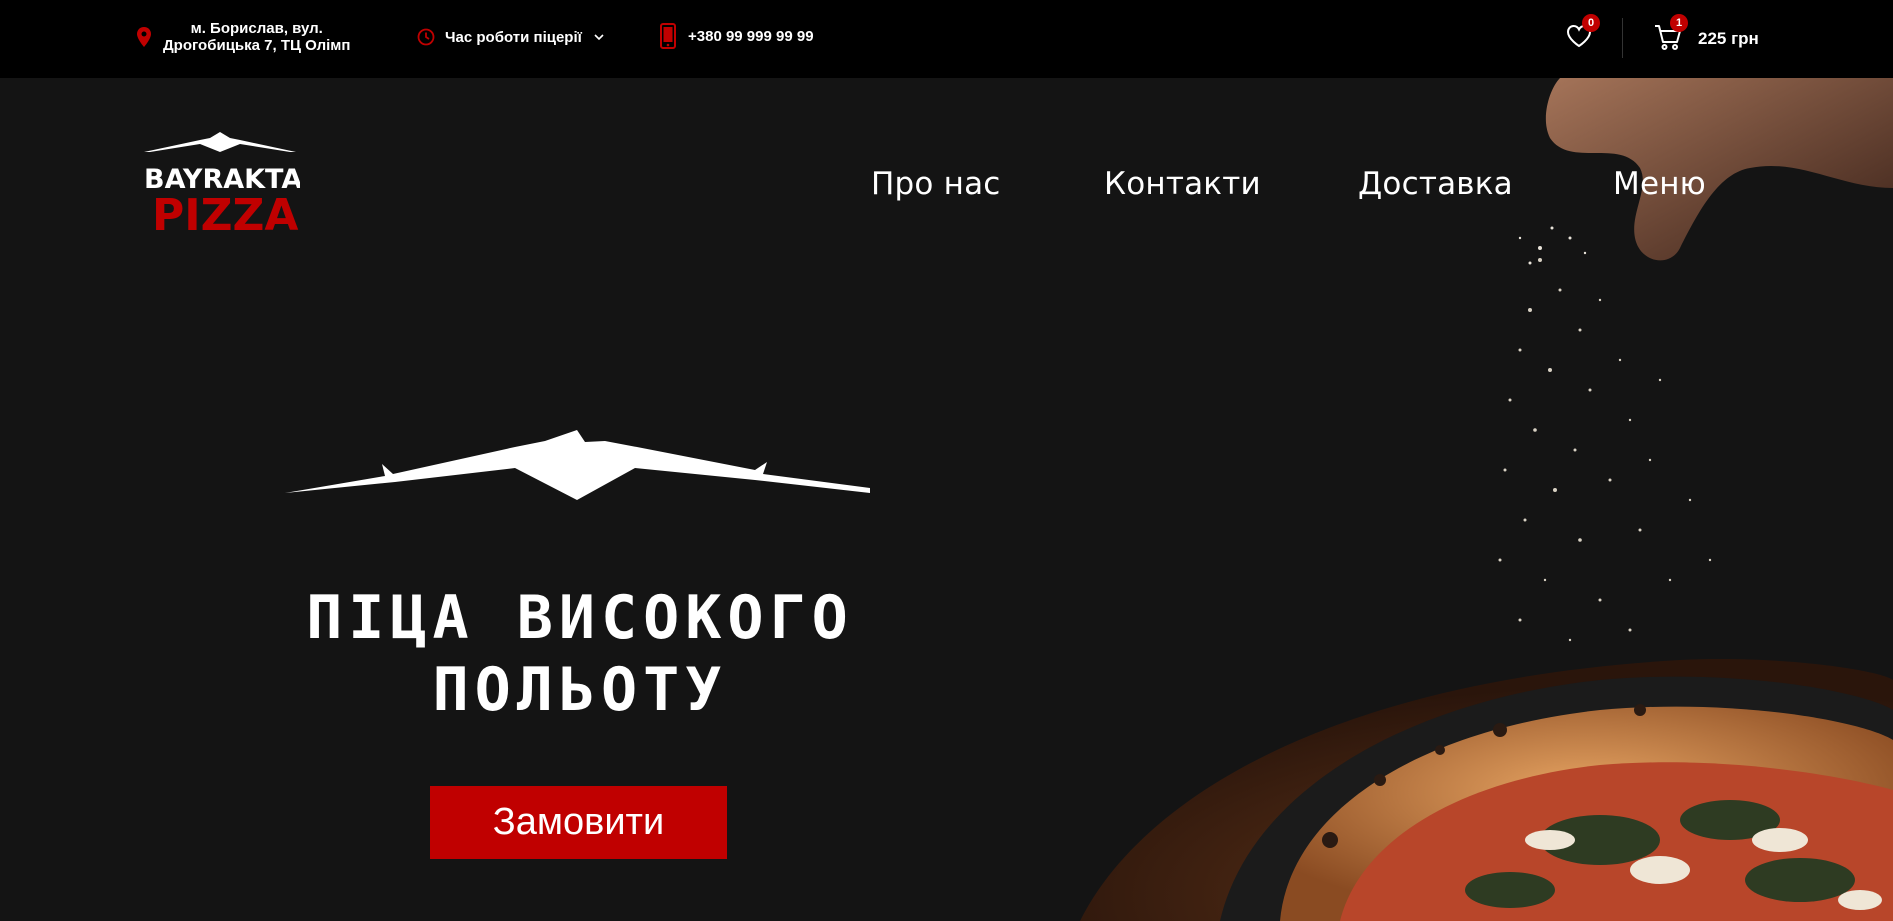 Image resolution: width=1893 pixels, height=921 pixels. What do you see at coordinates (220, 185) in the screenshot?
I see `bayraktar-pizza-logo: BAYRAKTAR PIZZA` at bounding box center [220, 185].